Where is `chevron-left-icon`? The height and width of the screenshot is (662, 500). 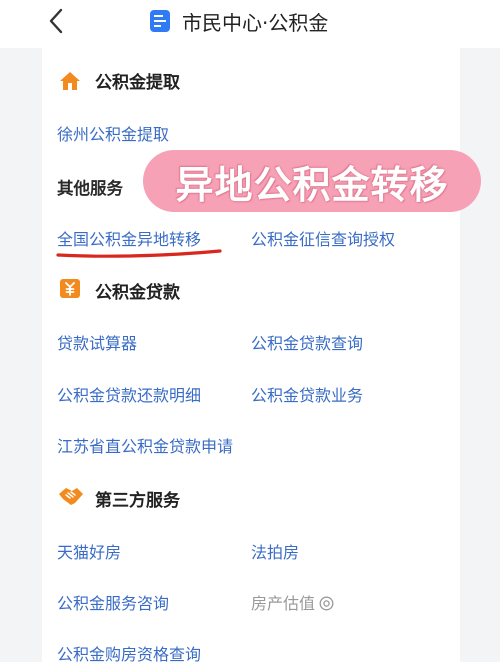 chevron-left-icon is located at coordinates (57, 21).